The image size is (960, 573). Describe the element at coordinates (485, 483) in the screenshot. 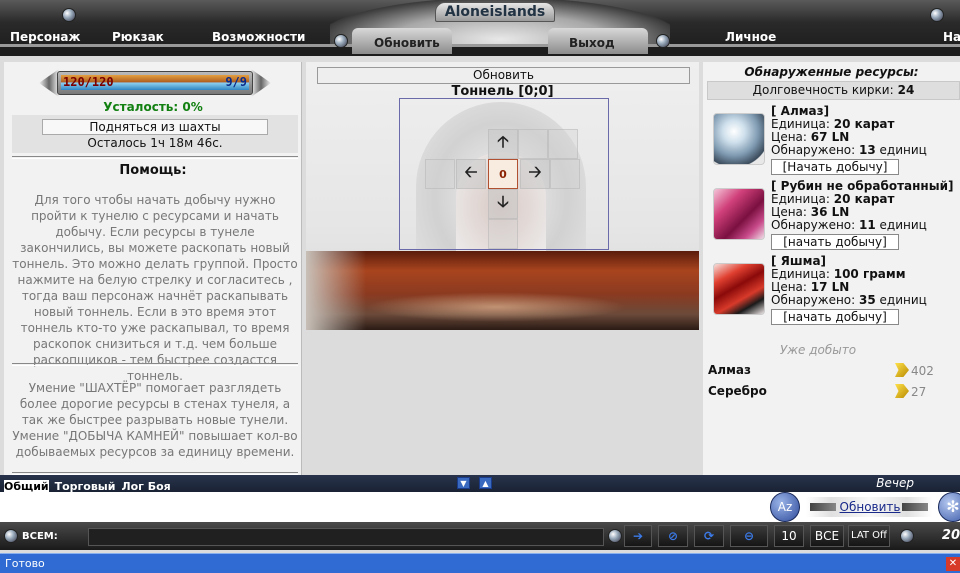

I see `scroll-up-icon: ▲` at that location.